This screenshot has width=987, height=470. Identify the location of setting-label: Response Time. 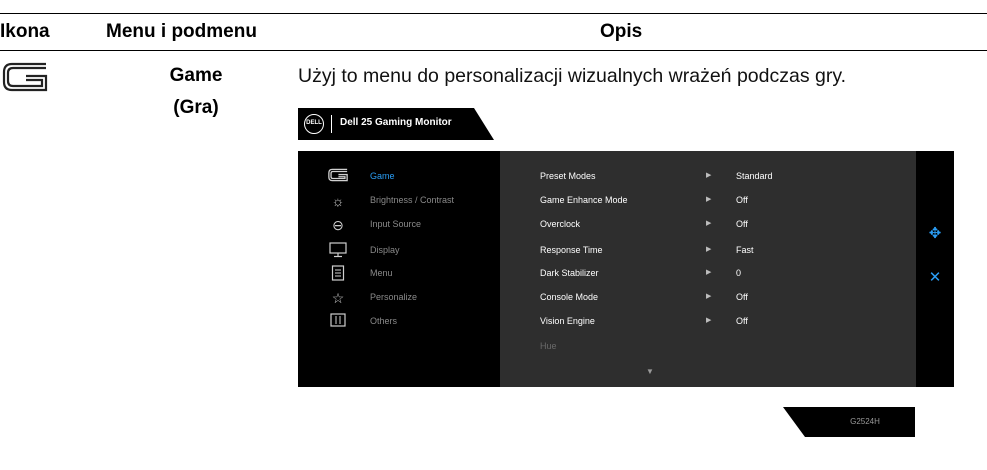
(571, 250).